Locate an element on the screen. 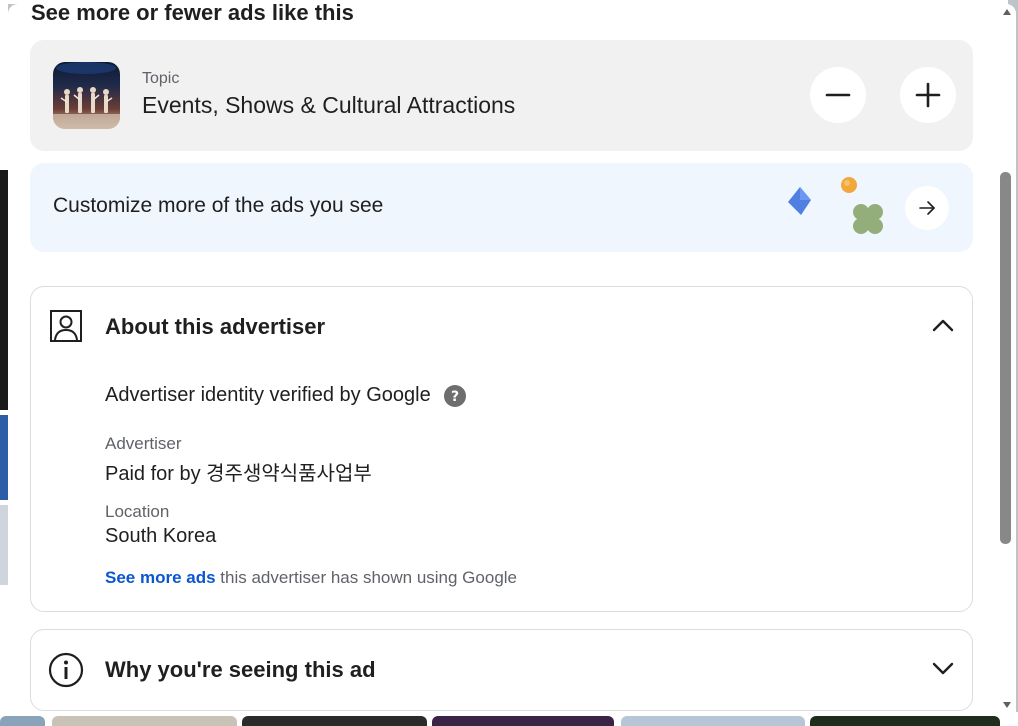  topic-thumbnail is located at coordinates (86, 95).